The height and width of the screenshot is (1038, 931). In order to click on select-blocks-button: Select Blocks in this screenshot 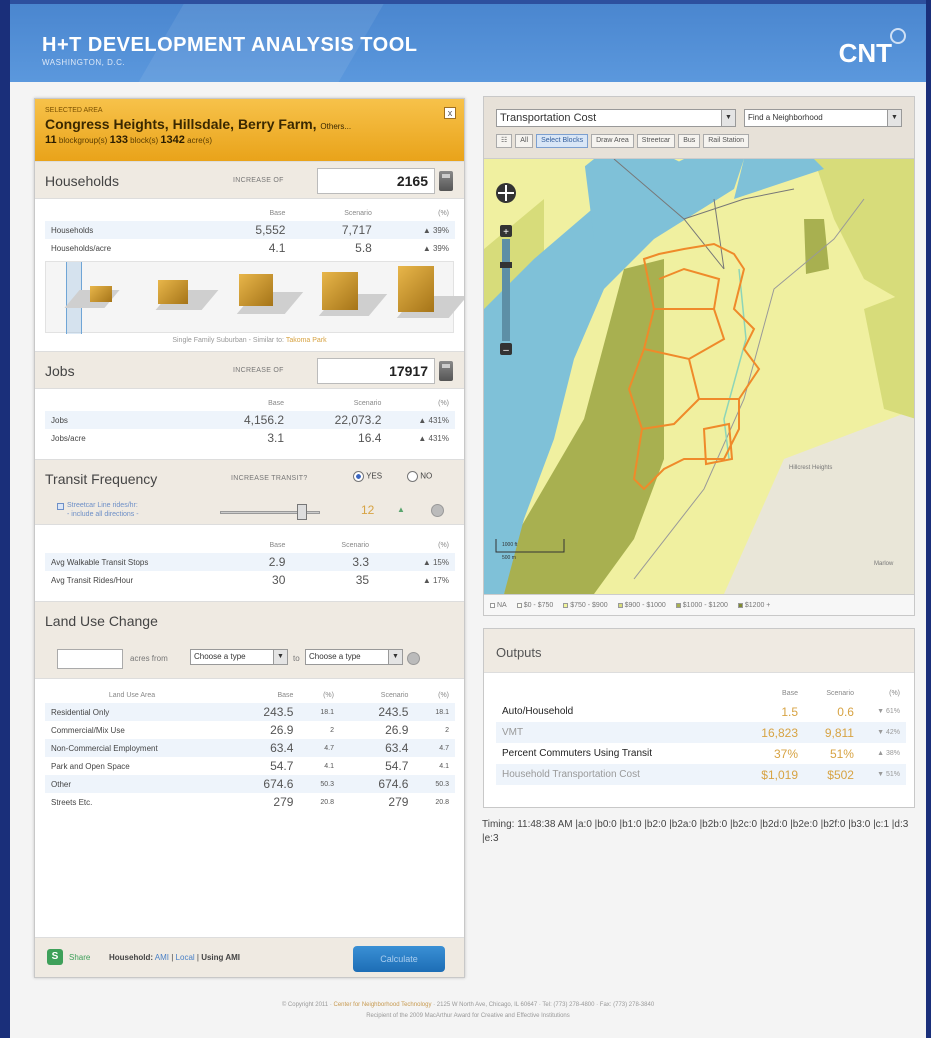, I will do `click(562, 141)`.